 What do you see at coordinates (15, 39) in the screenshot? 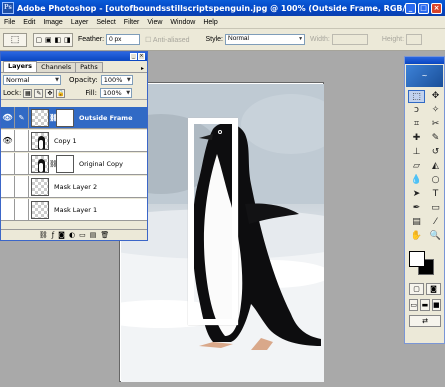
I see `rectangular-marquee-preset-icon: ⬚` at bounding box center [15, 39].